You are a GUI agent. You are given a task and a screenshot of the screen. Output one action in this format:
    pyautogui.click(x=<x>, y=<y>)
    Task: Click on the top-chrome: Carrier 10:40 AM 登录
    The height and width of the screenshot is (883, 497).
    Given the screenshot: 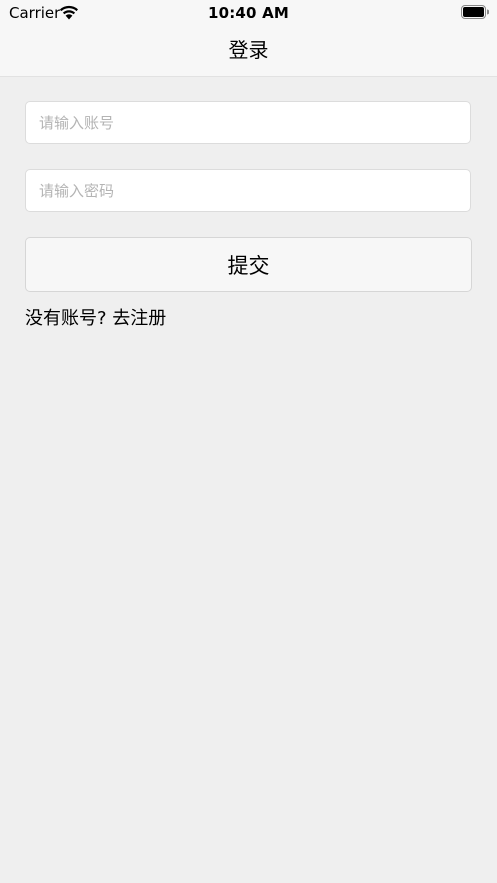 What is the action you would take?
    pyautogui.click(x=248, y=38)
    